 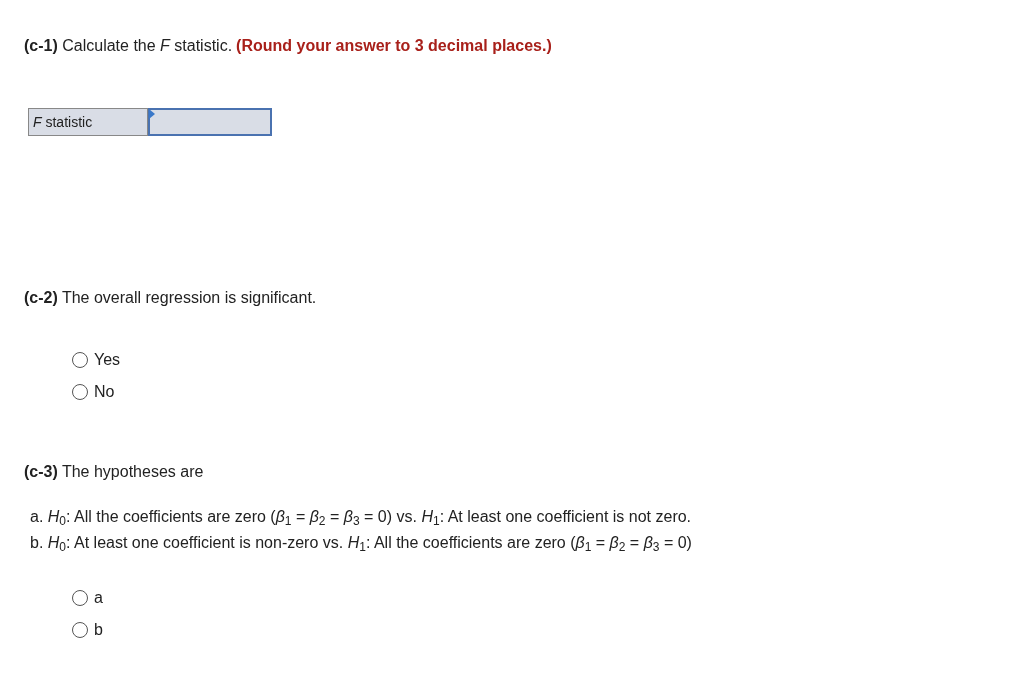 I want to click on option-label: Yes, so click(x=107, y=360).